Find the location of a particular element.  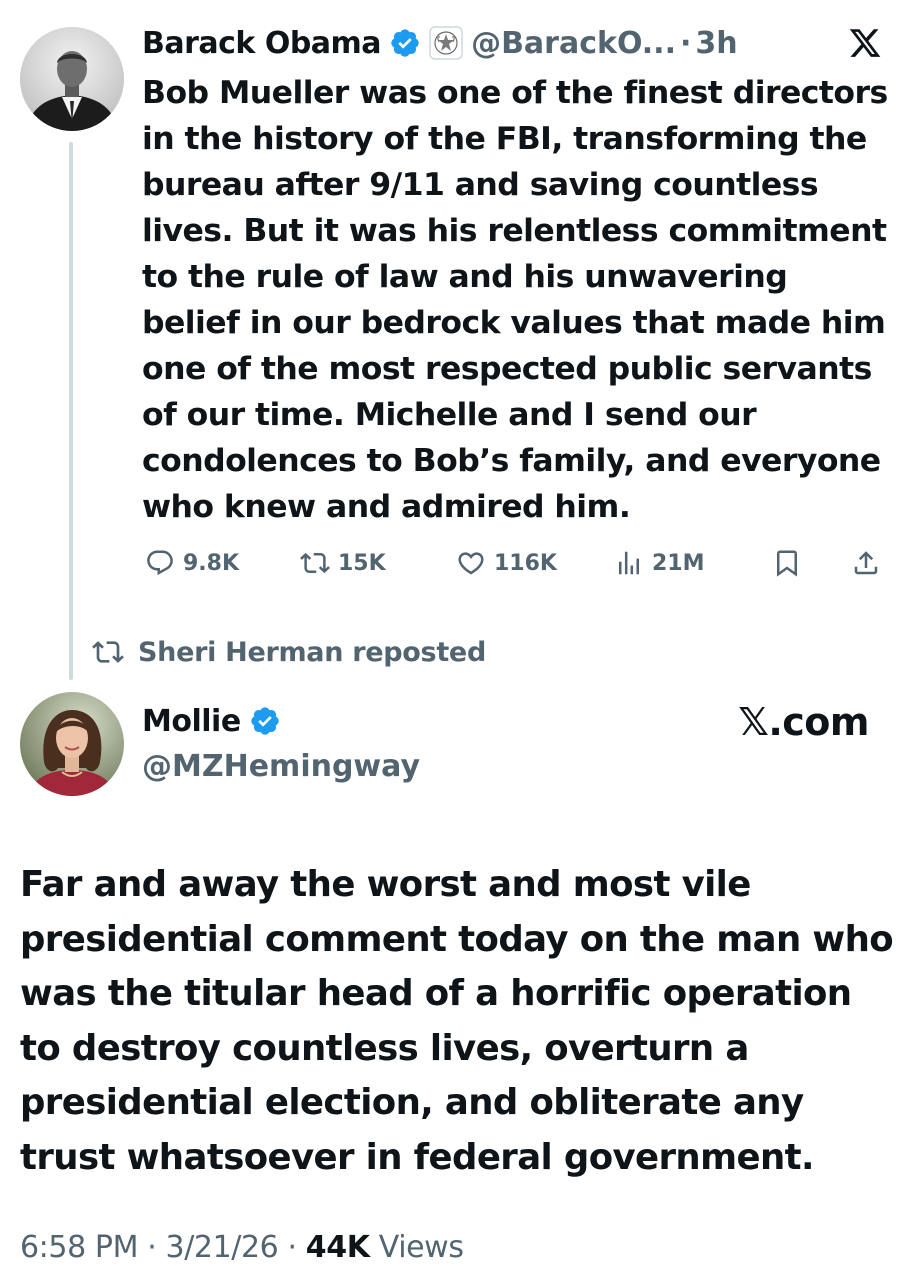

like-button: 116K is located at coordinates (506, 563).